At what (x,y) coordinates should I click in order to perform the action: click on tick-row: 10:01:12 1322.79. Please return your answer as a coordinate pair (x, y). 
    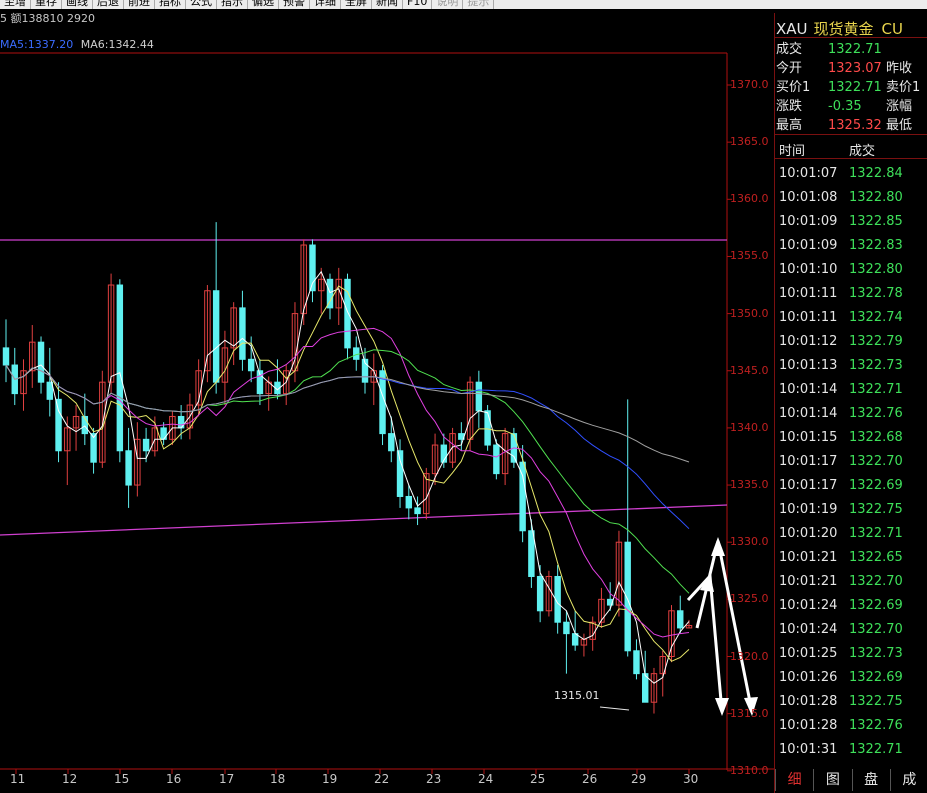
    Looking at the image, I should click on (841, 342).